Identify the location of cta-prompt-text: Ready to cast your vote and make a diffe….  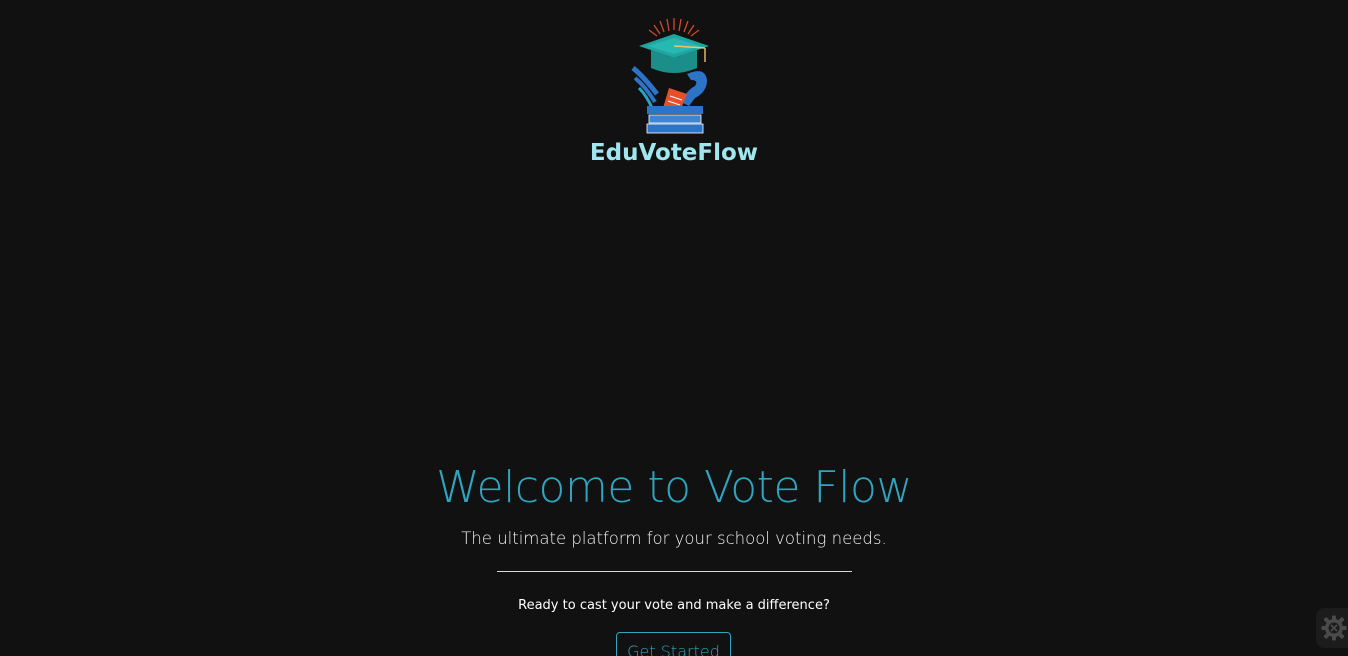
(674, 605).